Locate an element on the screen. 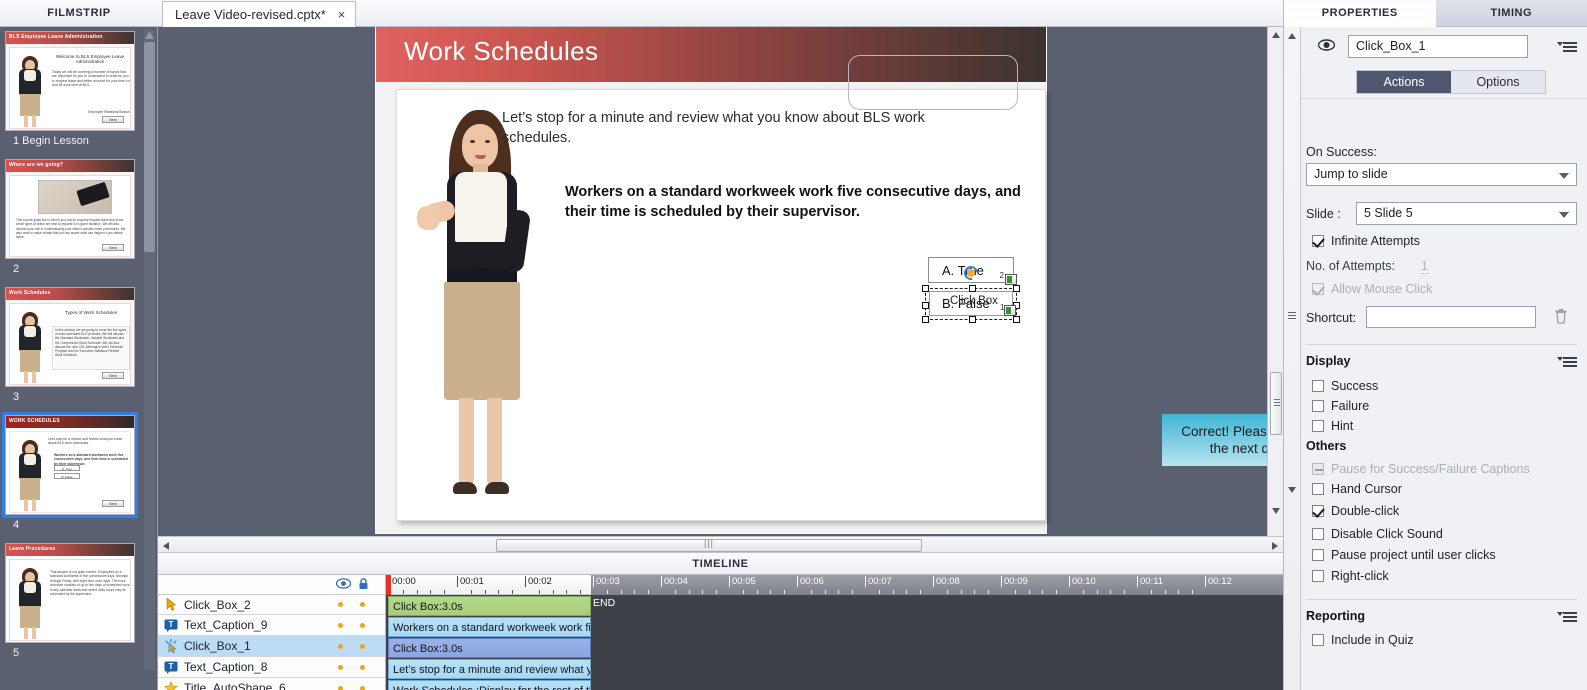  resize-handle-s is located at coordinates (972, 319).